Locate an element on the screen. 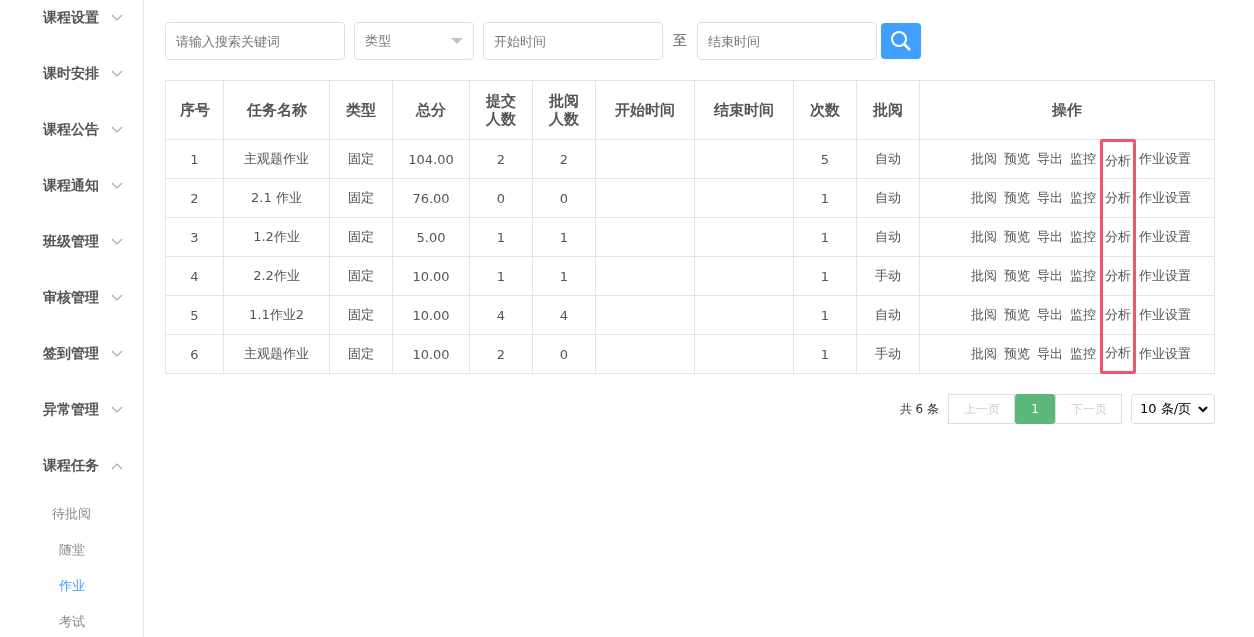  table-cell: 1.2作业 is located at coordinates (276, 236).